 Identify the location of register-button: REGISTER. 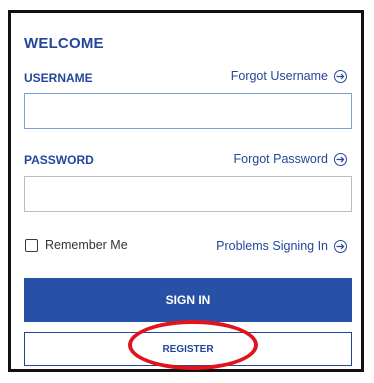
(188, 349).